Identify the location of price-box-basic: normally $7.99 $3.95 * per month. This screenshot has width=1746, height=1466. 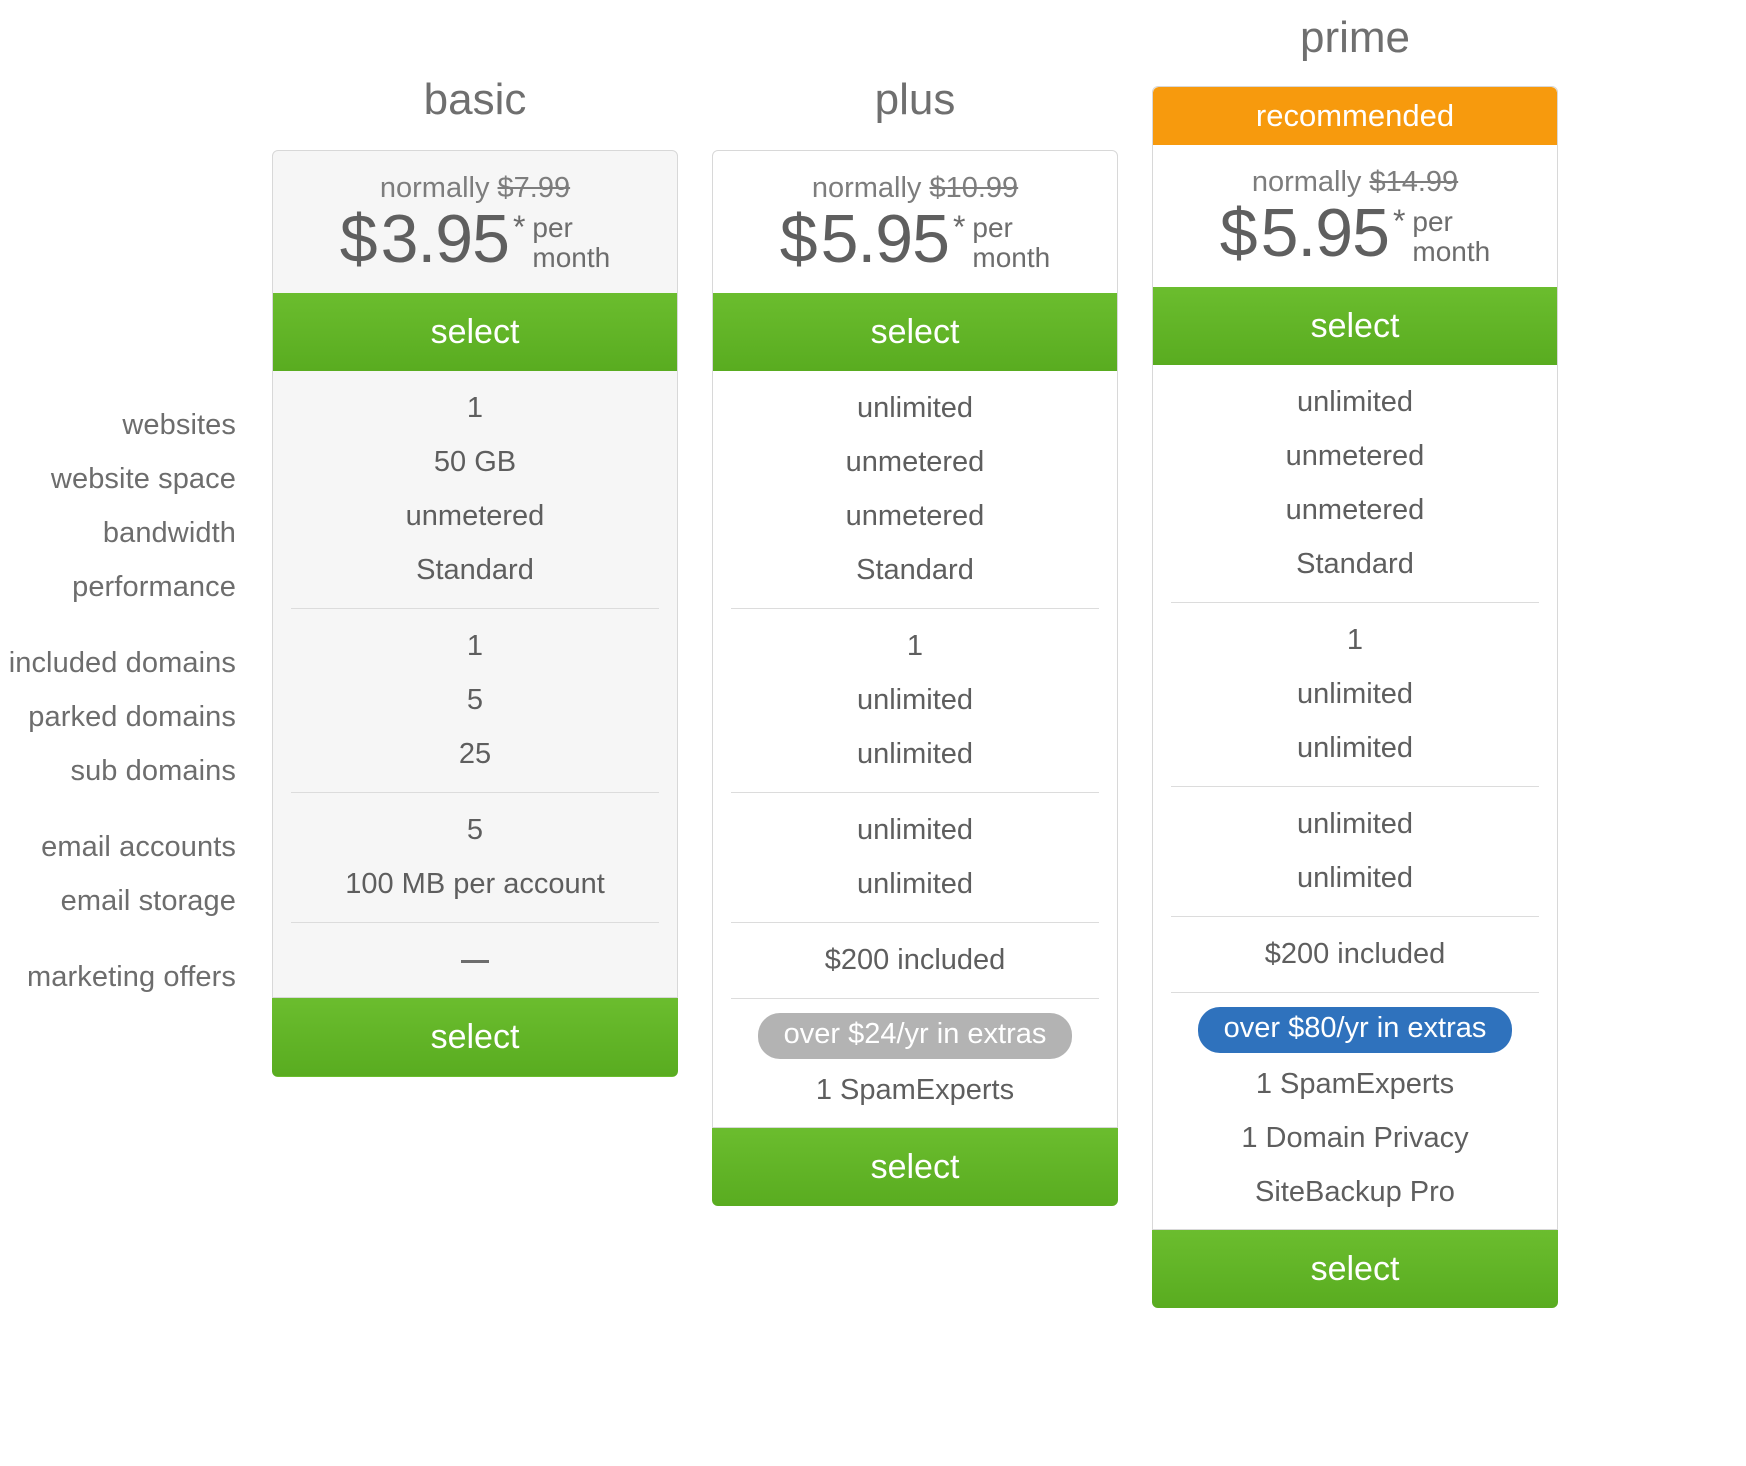
(475, 222).